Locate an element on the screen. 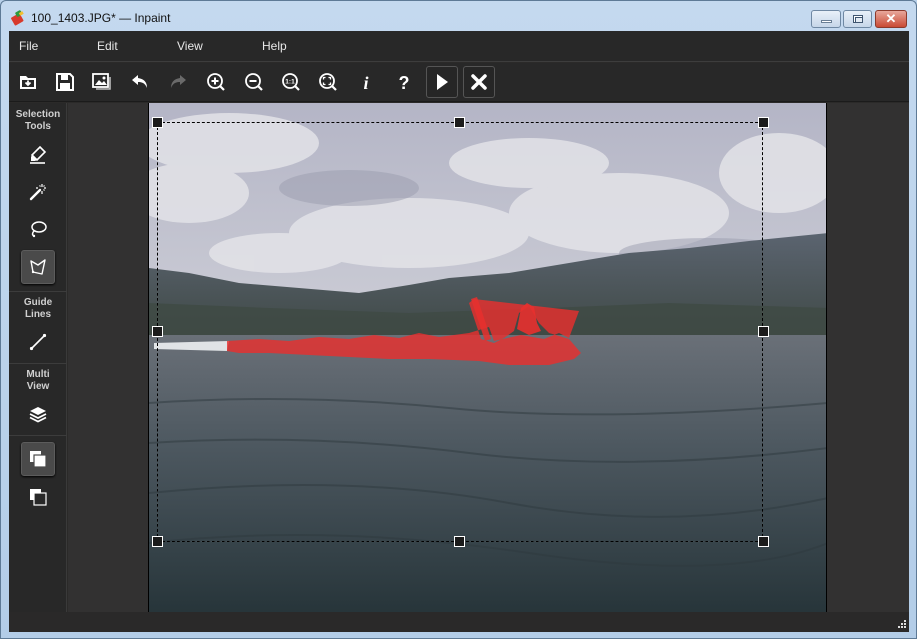  redo-button is located at coordinates (178, 82).